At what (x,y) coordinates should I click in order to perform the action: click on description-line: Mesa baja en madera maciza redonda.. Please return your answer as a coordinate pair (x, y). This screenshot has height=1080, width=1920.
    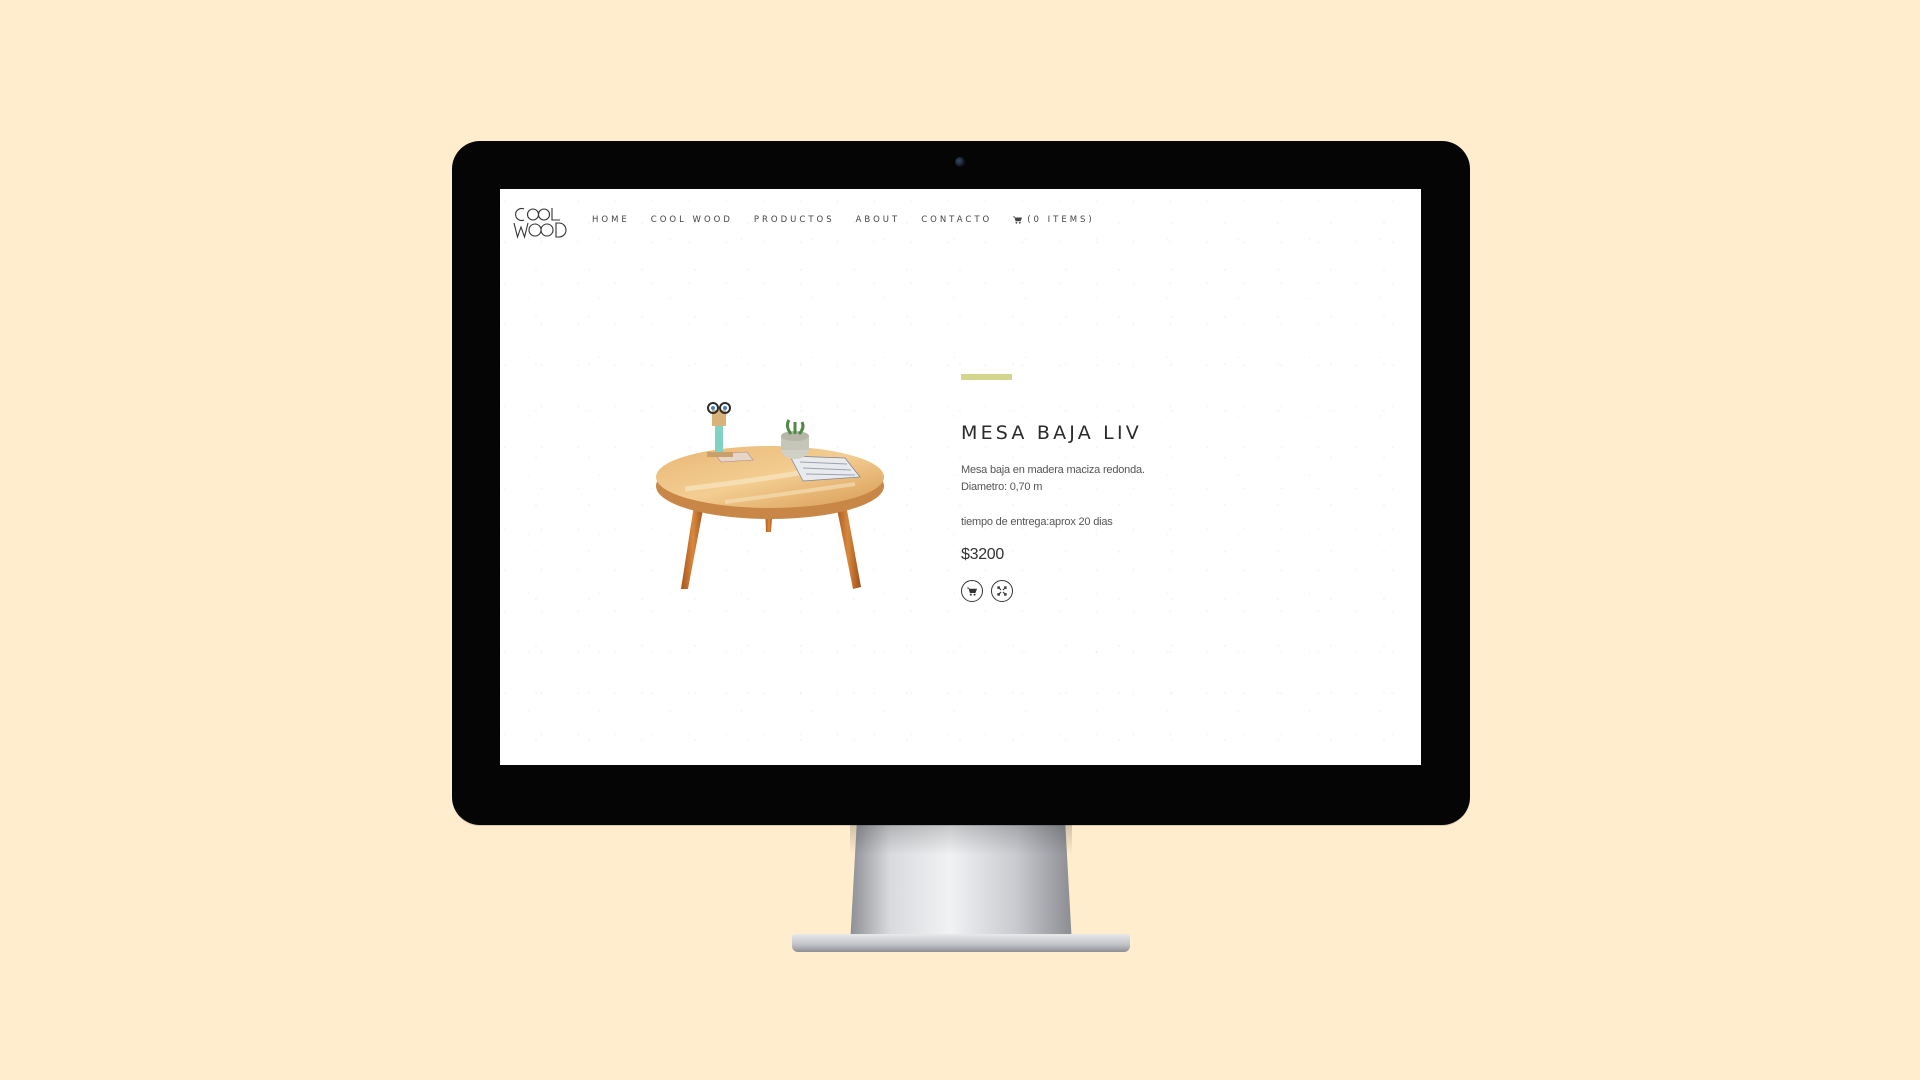
    Looking at the image, I should click on (1053, 470).